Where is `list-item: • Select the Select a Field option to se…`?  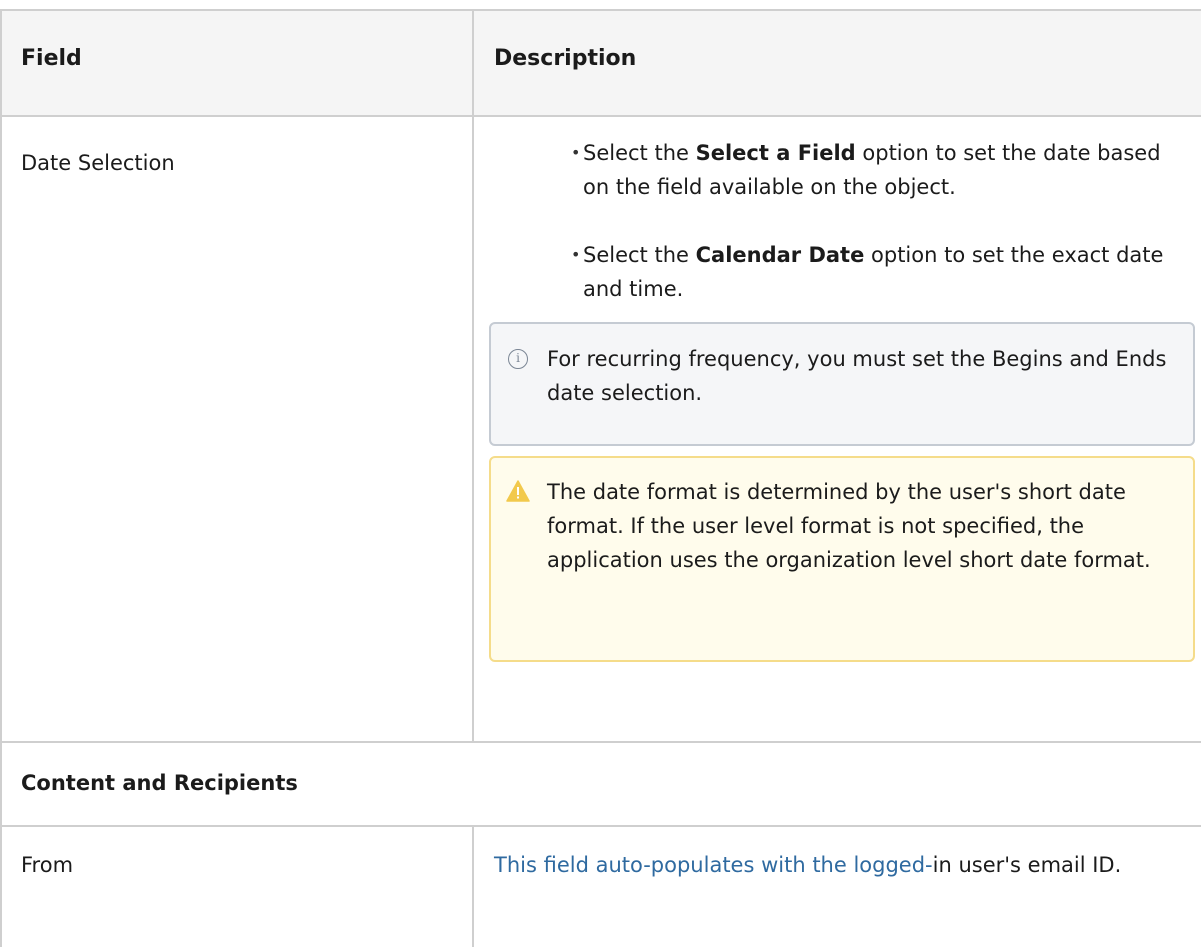
list-item: • Select the Select a Field option to se… is located at coordinates (866, 170).